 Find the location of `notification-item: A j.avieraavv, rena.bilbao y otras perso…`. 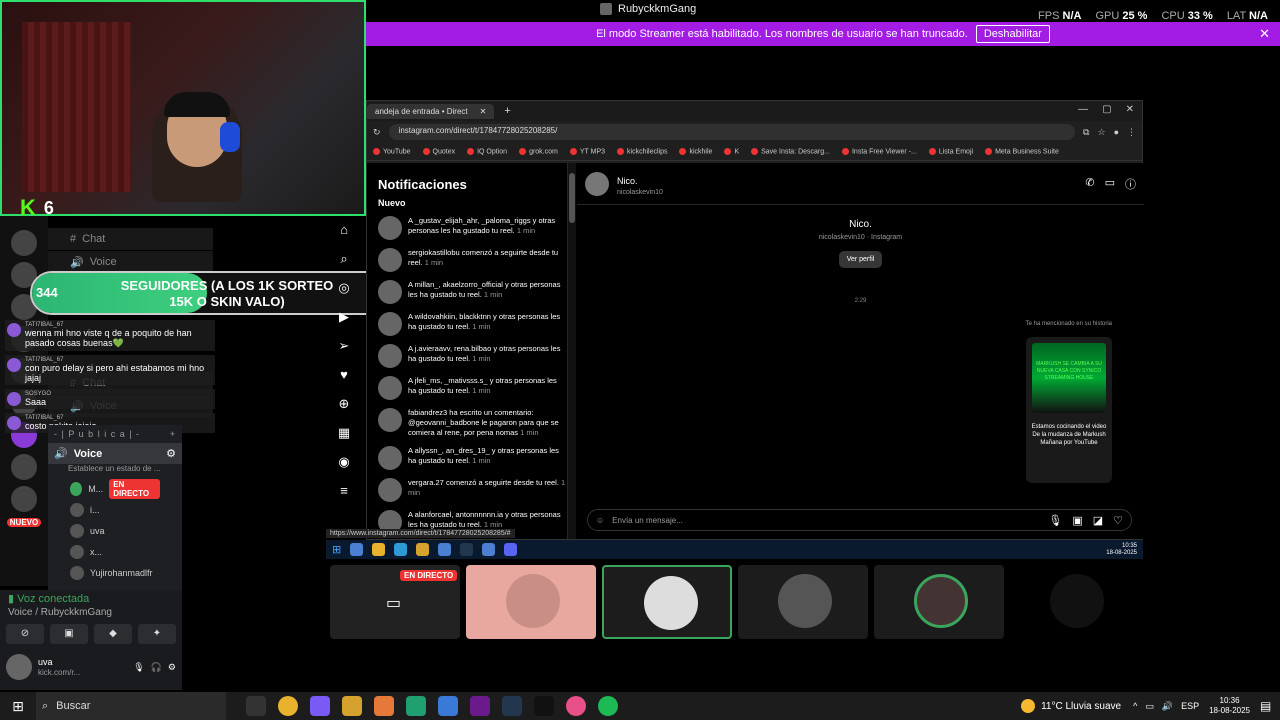

notification-item: A j.avieraavv, rena.bilbao y otras perso… is located at coordinates (472, 356).